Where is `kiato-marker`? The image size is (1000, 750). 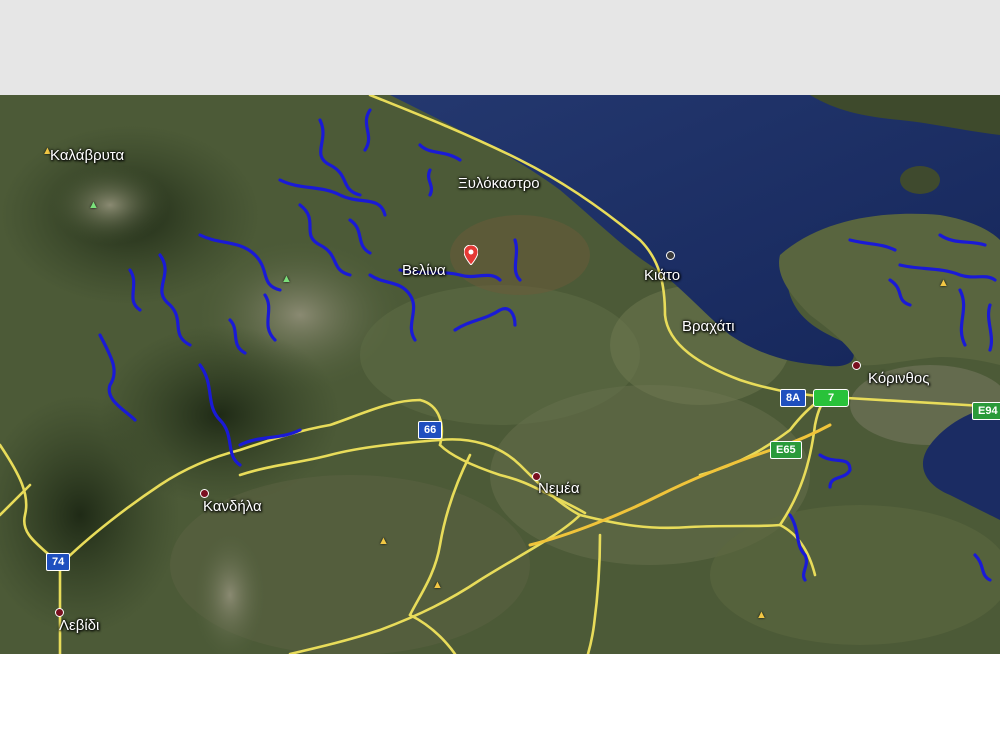 kiato-marker is located at coordinates (670, 255).